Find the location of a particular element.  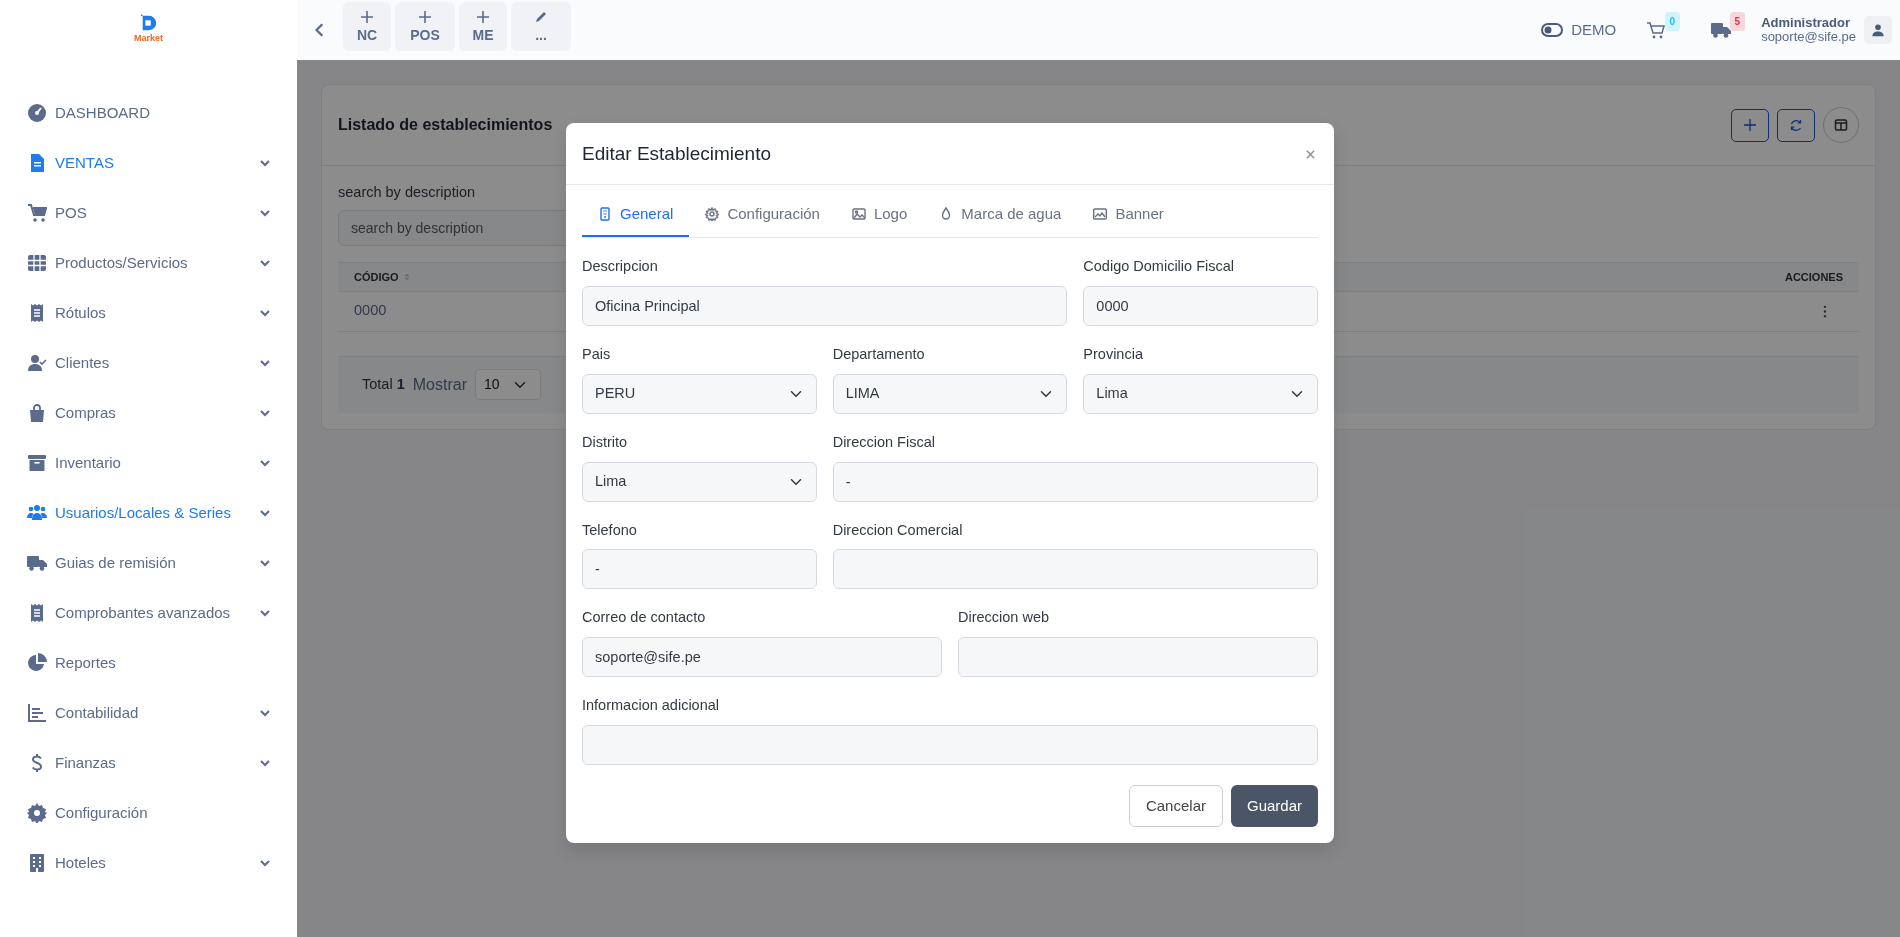

field-label: Distrito is located at coordinates (605, 442).